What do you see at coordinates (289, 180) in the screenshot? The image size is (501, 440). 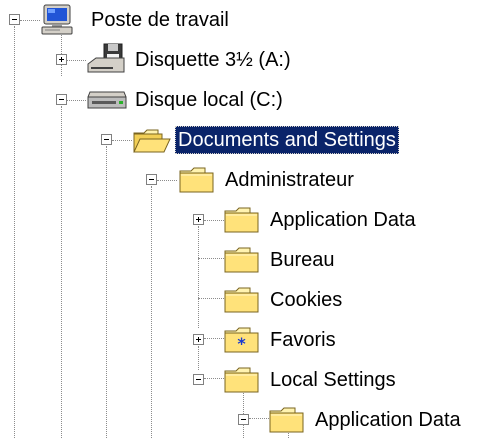 I see `node-label: Administrateur` at bounding box center [289, 180].